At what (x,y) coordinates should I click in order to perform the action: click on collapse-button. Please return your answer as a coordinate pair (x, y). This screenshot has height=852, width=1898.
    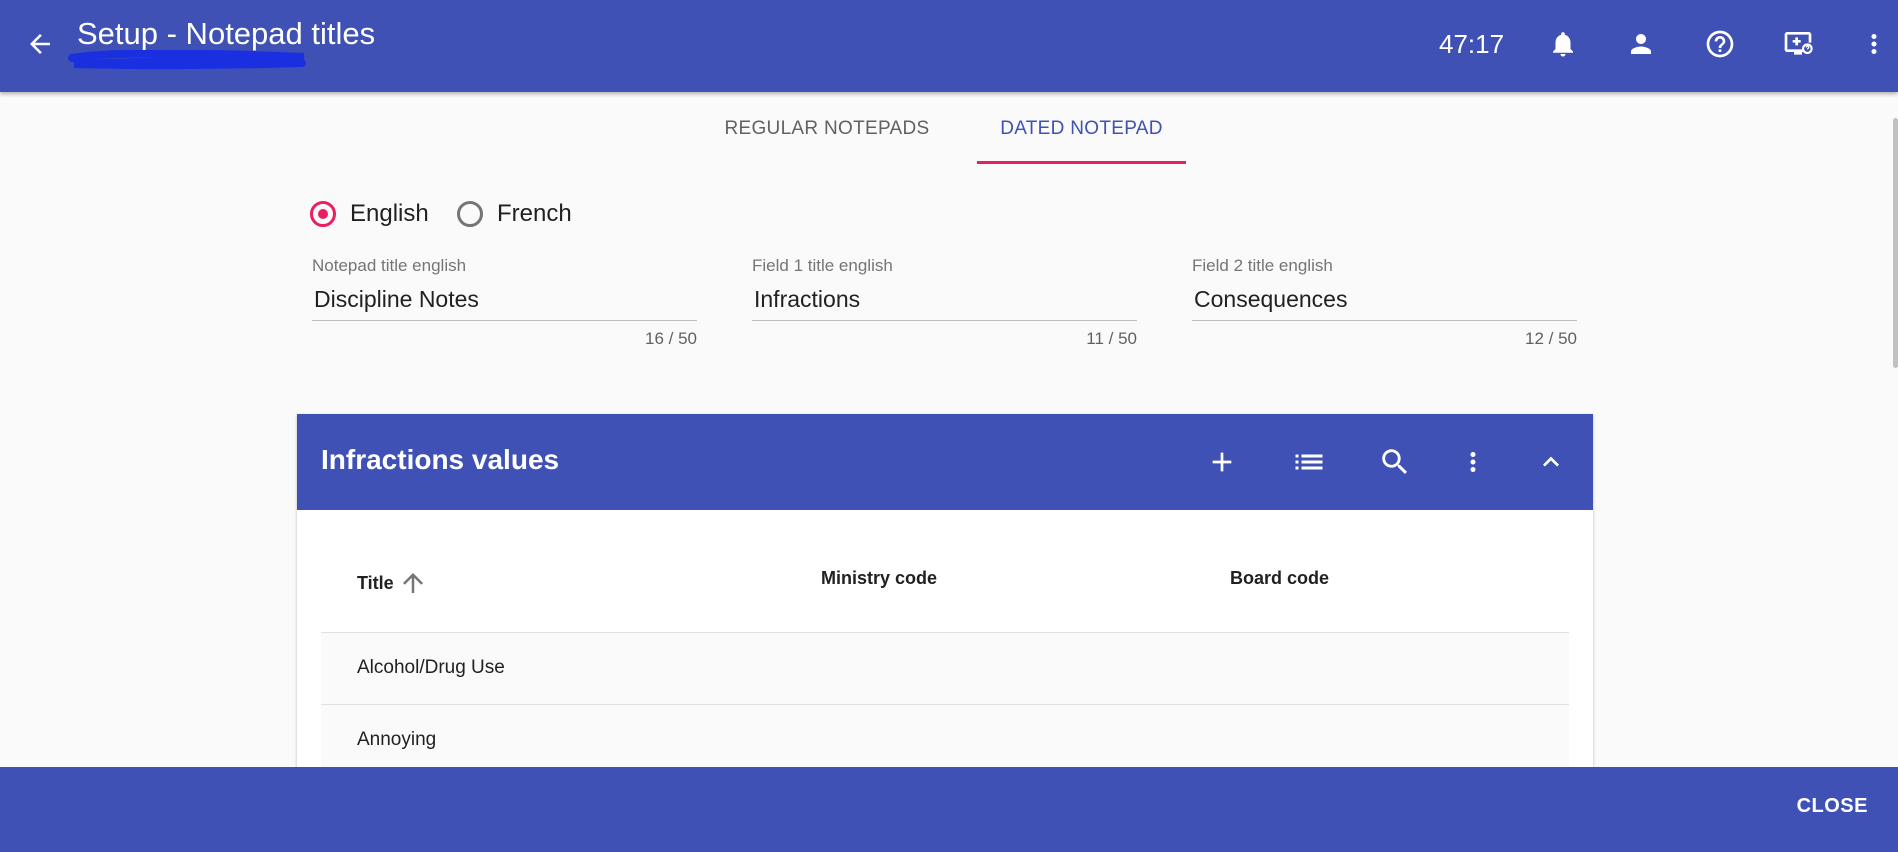
    Looking at the image, I should click on (1551, 462).